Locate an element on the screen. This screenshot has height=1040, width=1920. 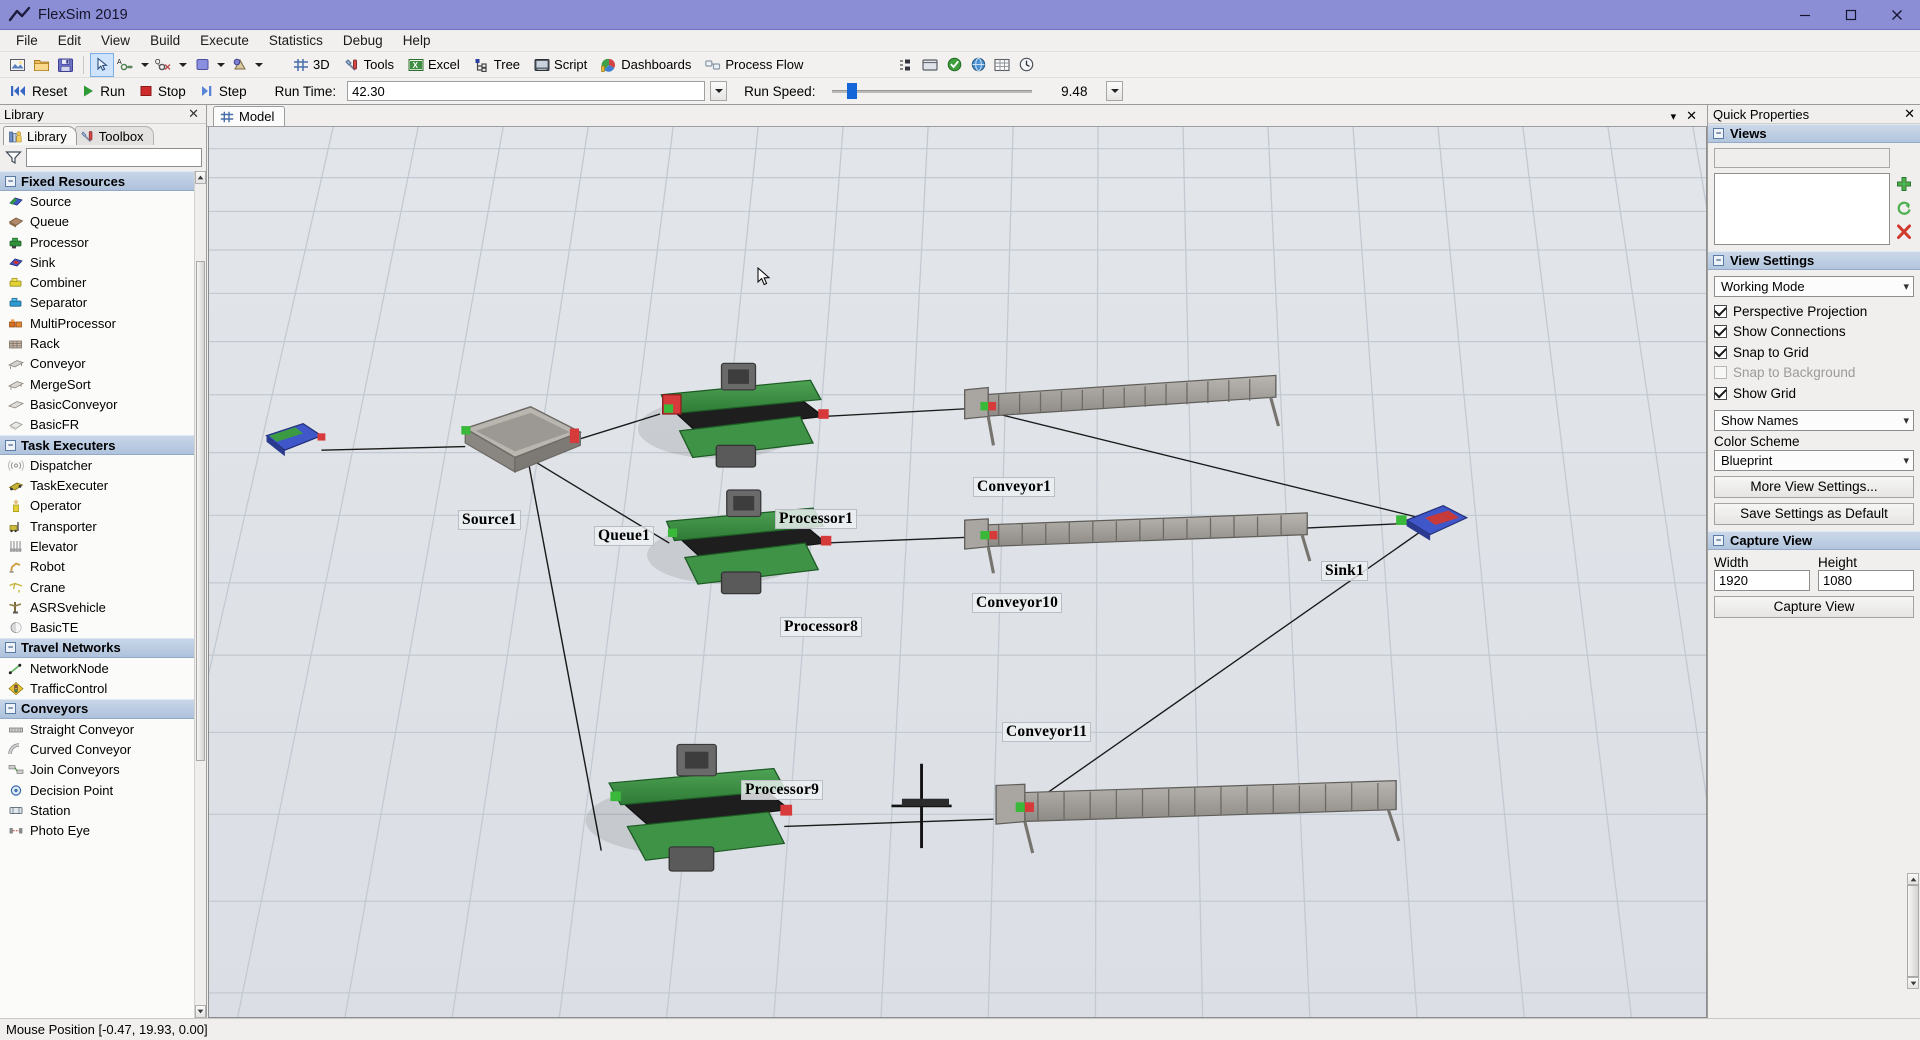
capture-width-input is located at coordinates (1762, 580).